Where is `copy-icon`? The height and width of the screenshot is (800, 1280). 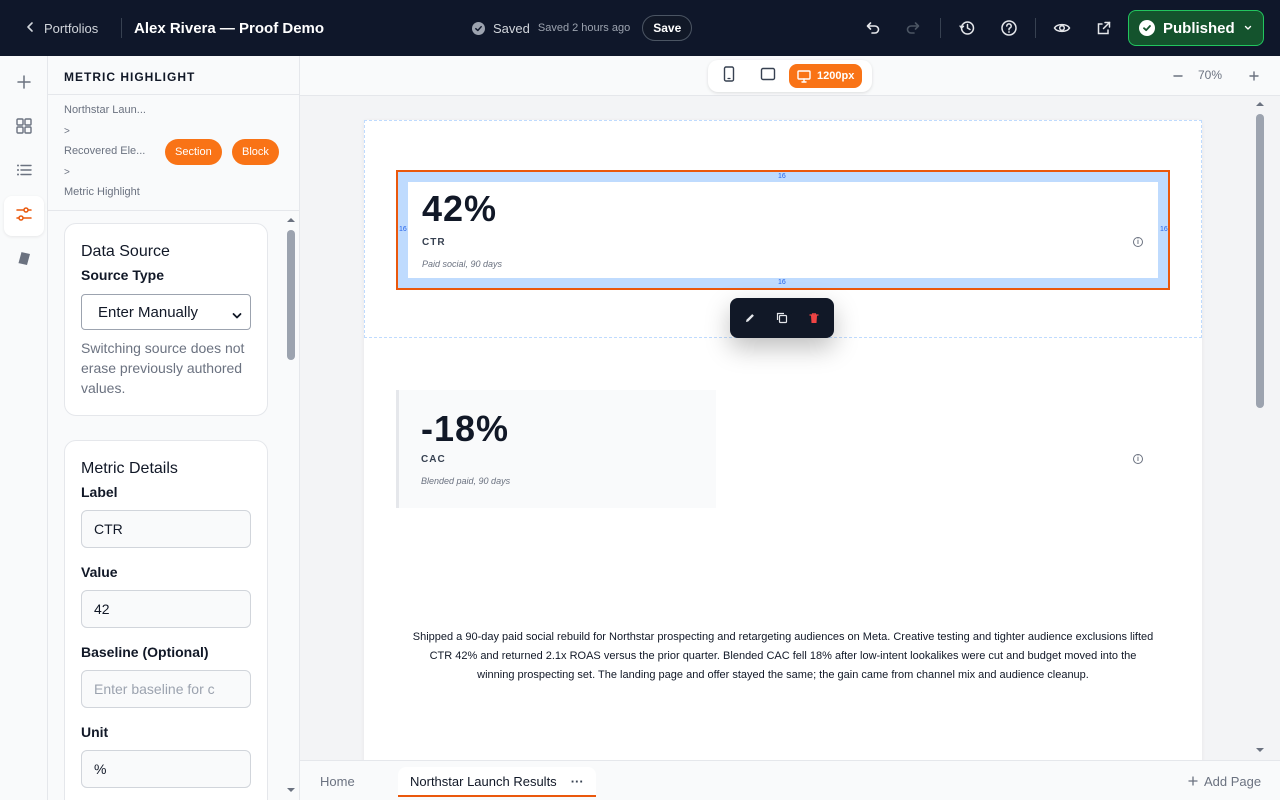 copy-icon is located at coordinates (782, 318).